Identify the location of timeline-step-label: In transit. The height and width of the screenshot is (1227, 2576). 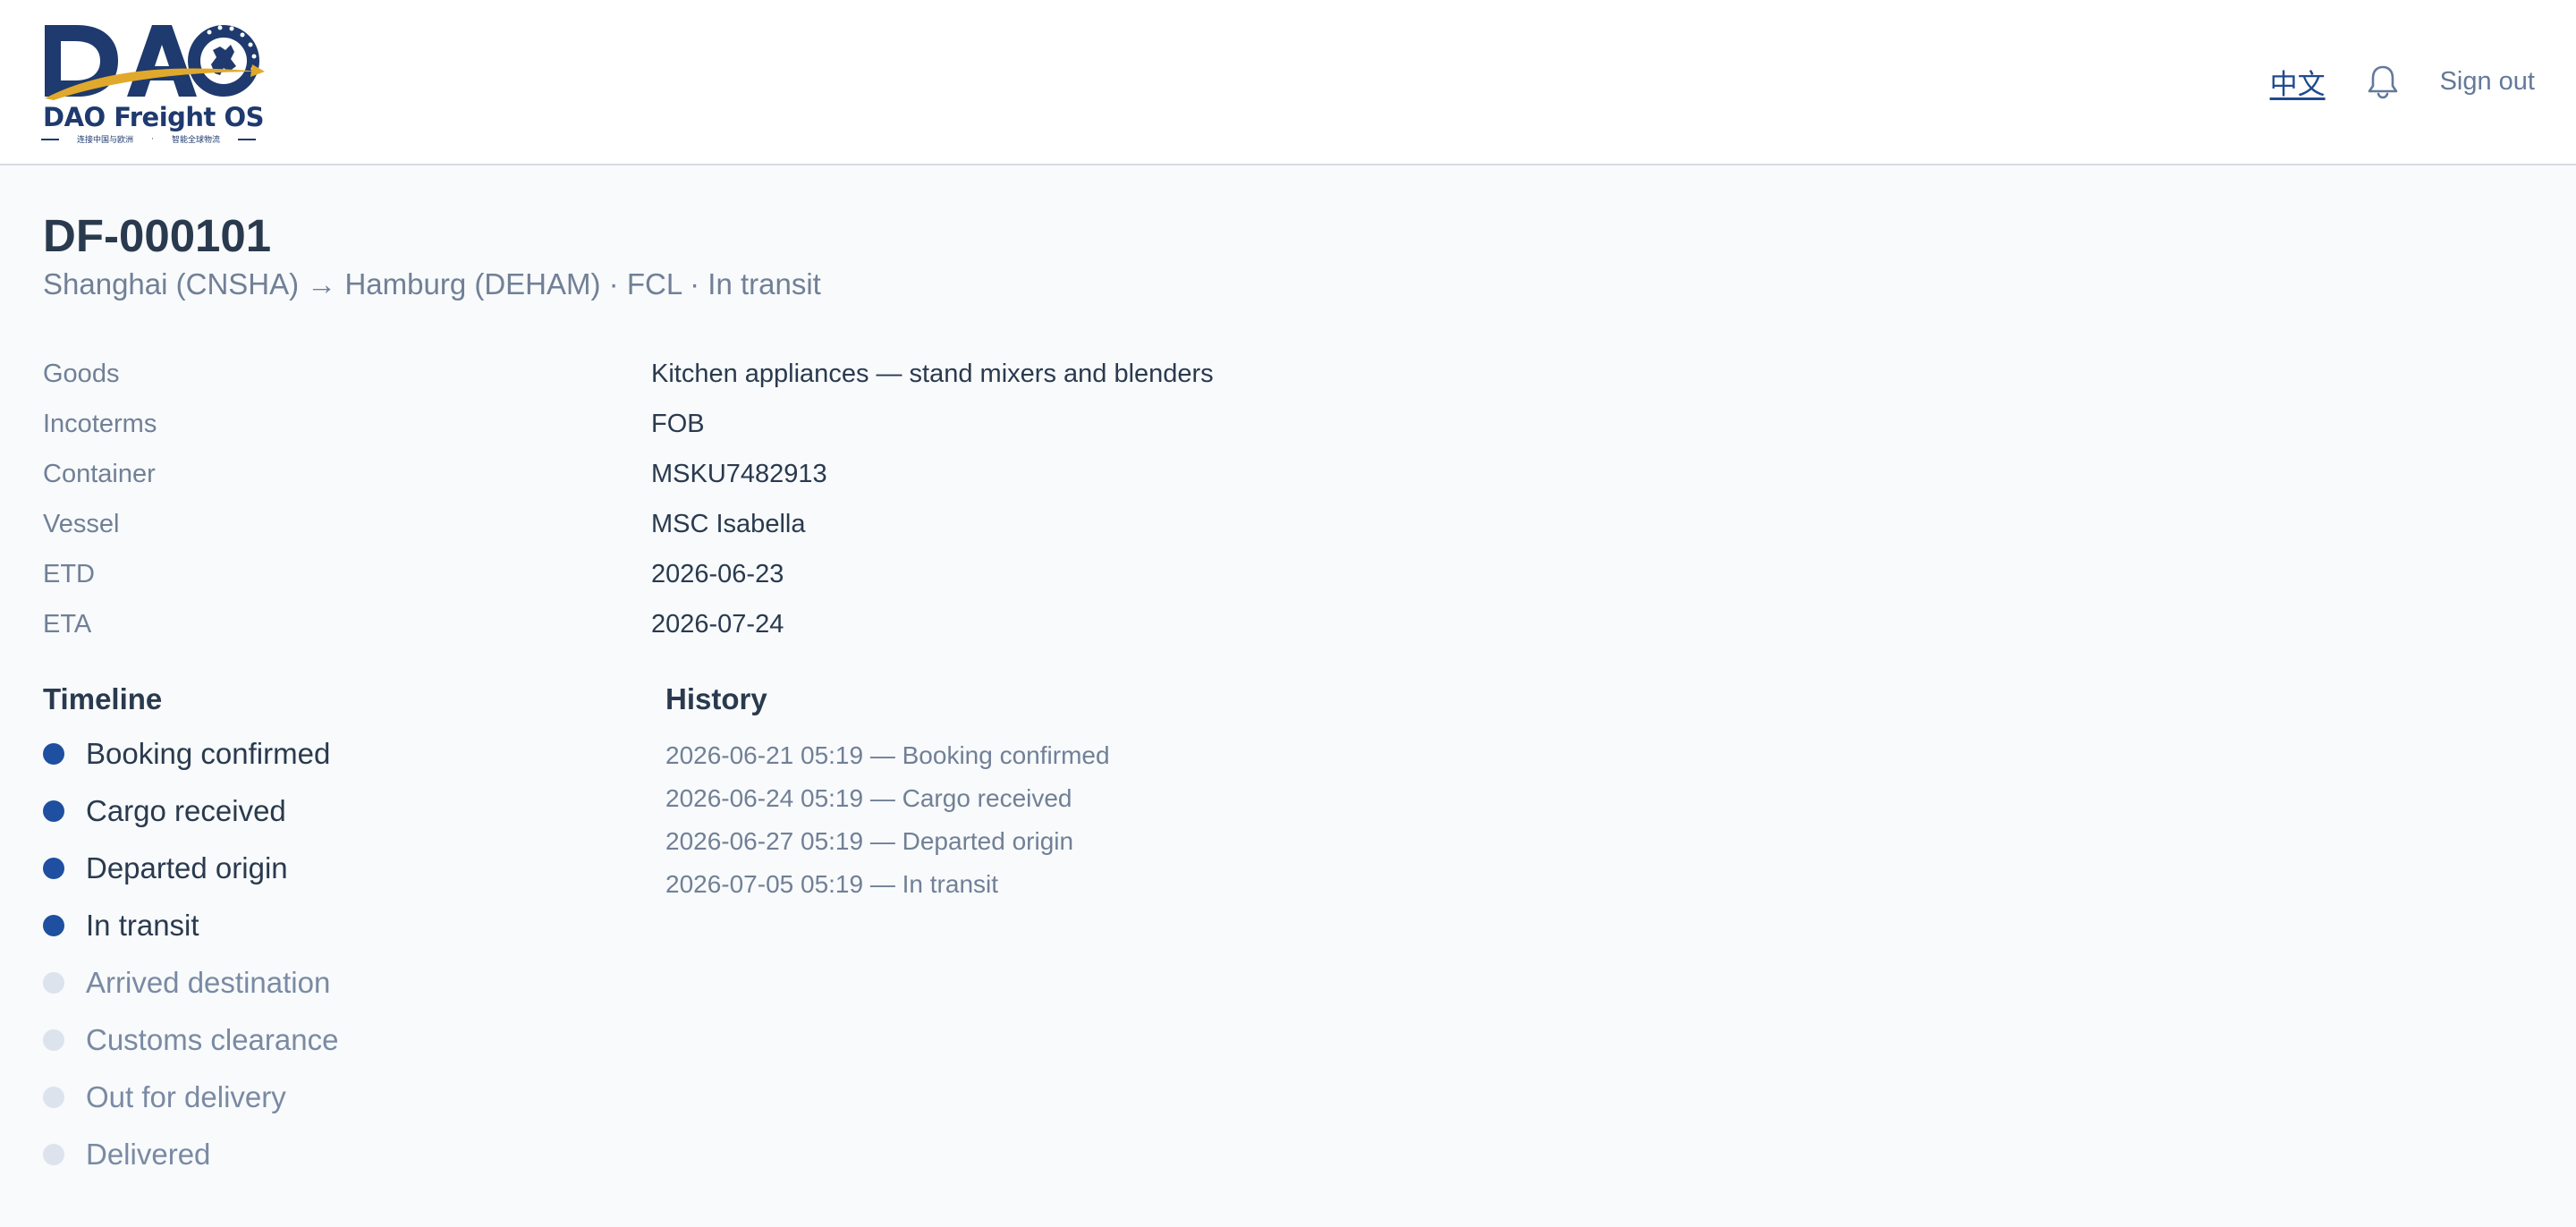
(142, 926).